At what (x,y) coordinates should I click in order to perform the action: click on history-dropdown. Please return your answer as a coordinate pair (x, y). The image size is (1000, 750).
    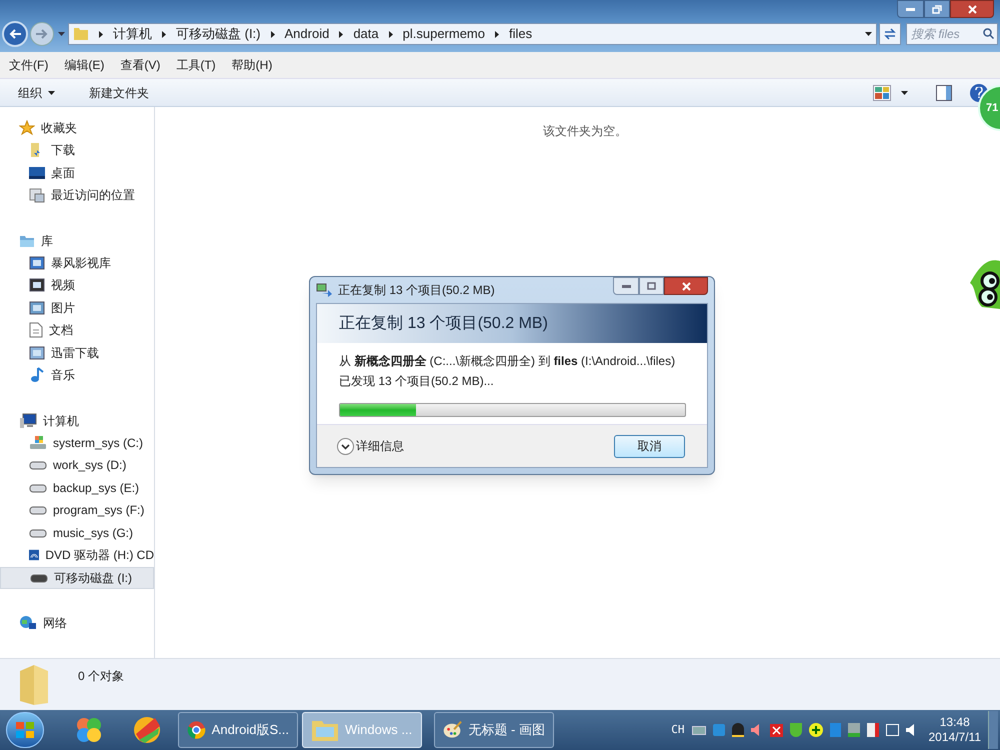
    Looking at the image, I should click on (61, 34).